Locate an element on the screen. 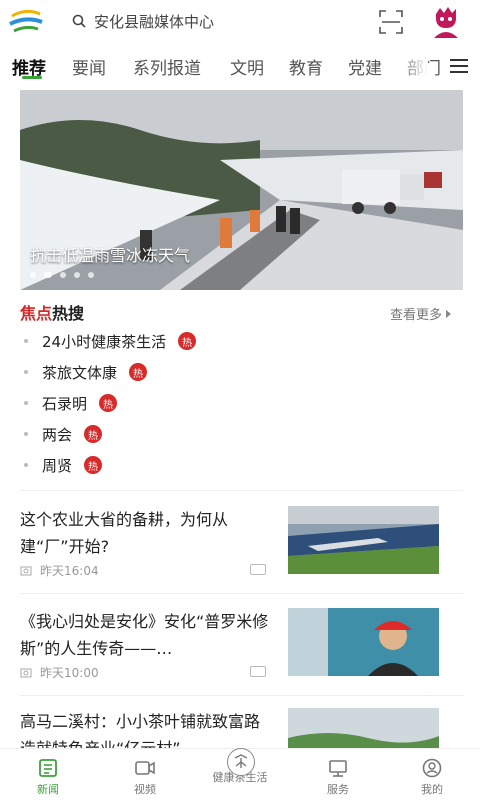 Image resolution: width=480 pixels, height=800 pixels. nav-label: 服务 is located at coordinates (338, 789).